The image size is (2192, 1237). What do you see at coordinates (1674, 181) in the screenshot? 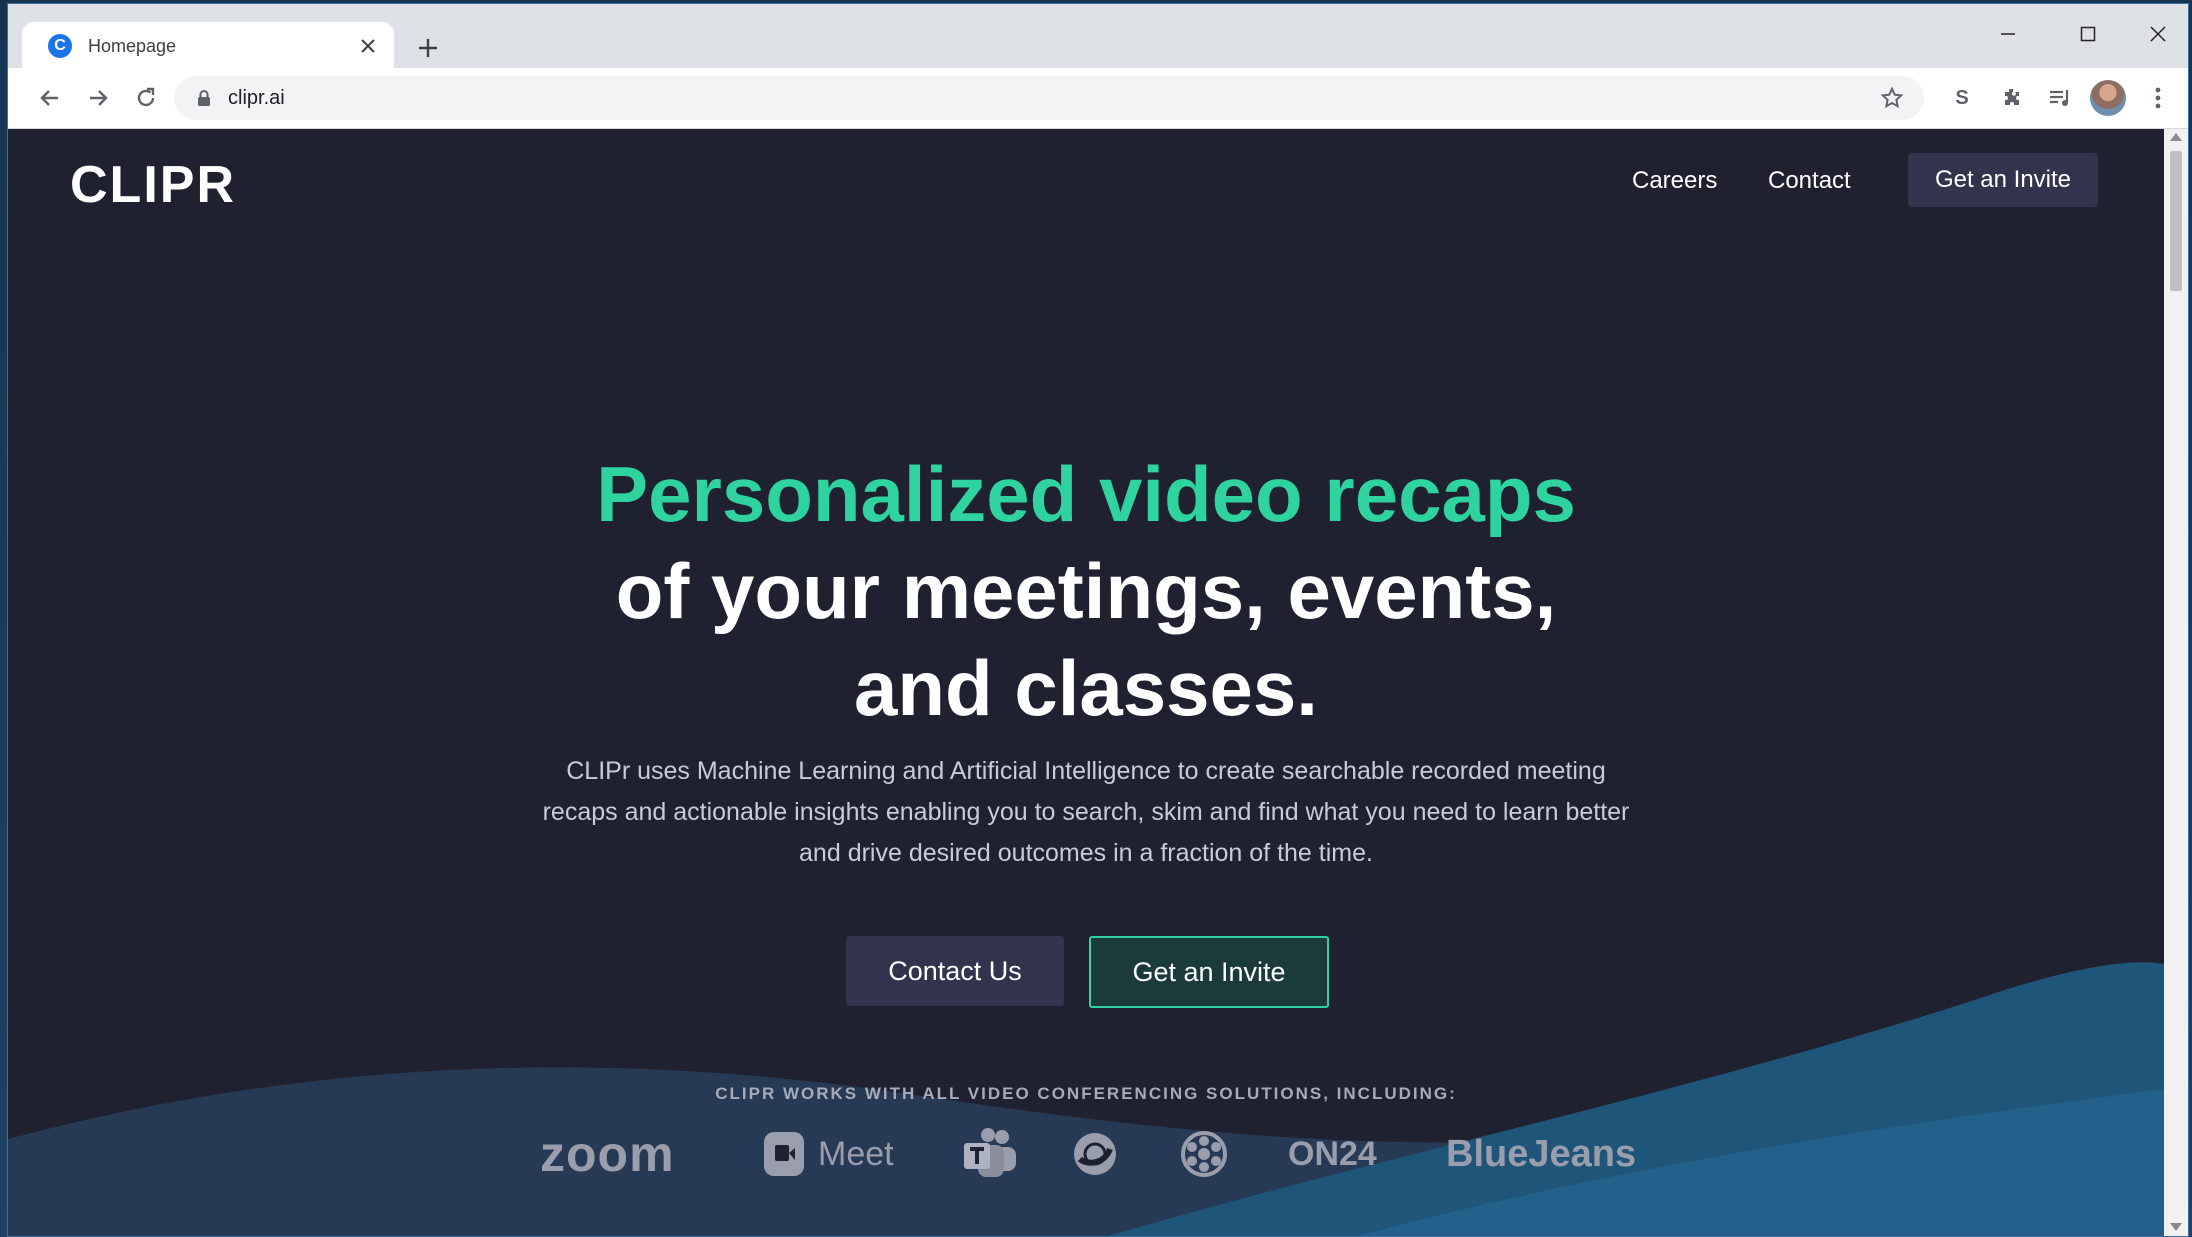
I see `nav-careers-link: Careers` at bounding box center [1674, 181].